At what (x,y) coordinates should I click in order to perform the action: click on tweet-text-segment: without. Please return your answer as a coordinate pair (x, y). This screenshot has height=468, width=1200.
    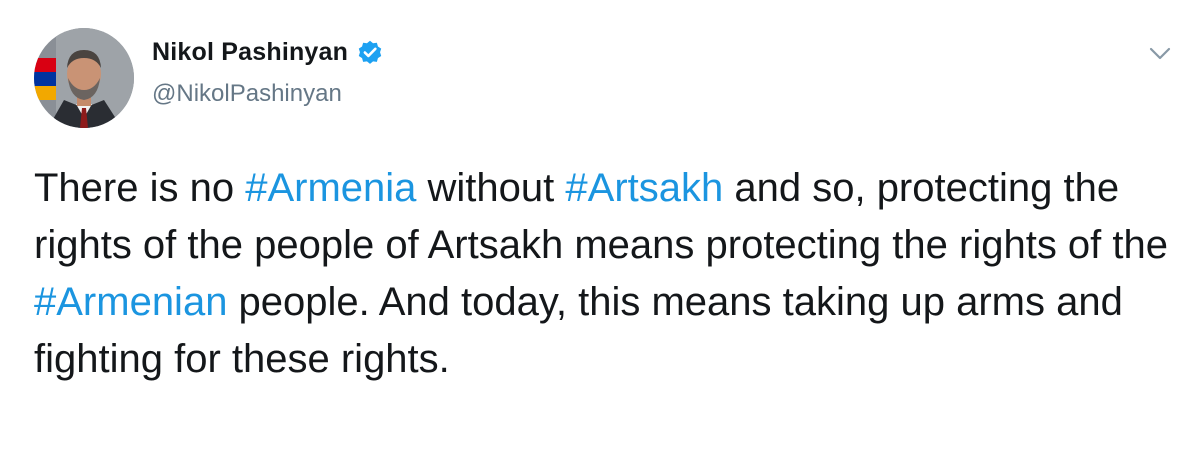
    Looking at the image, I should click on (491, 188).